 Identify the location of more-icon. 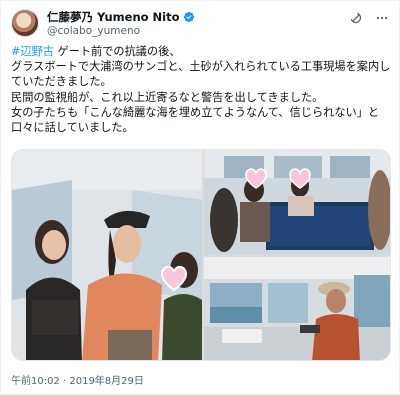
(382, 18).